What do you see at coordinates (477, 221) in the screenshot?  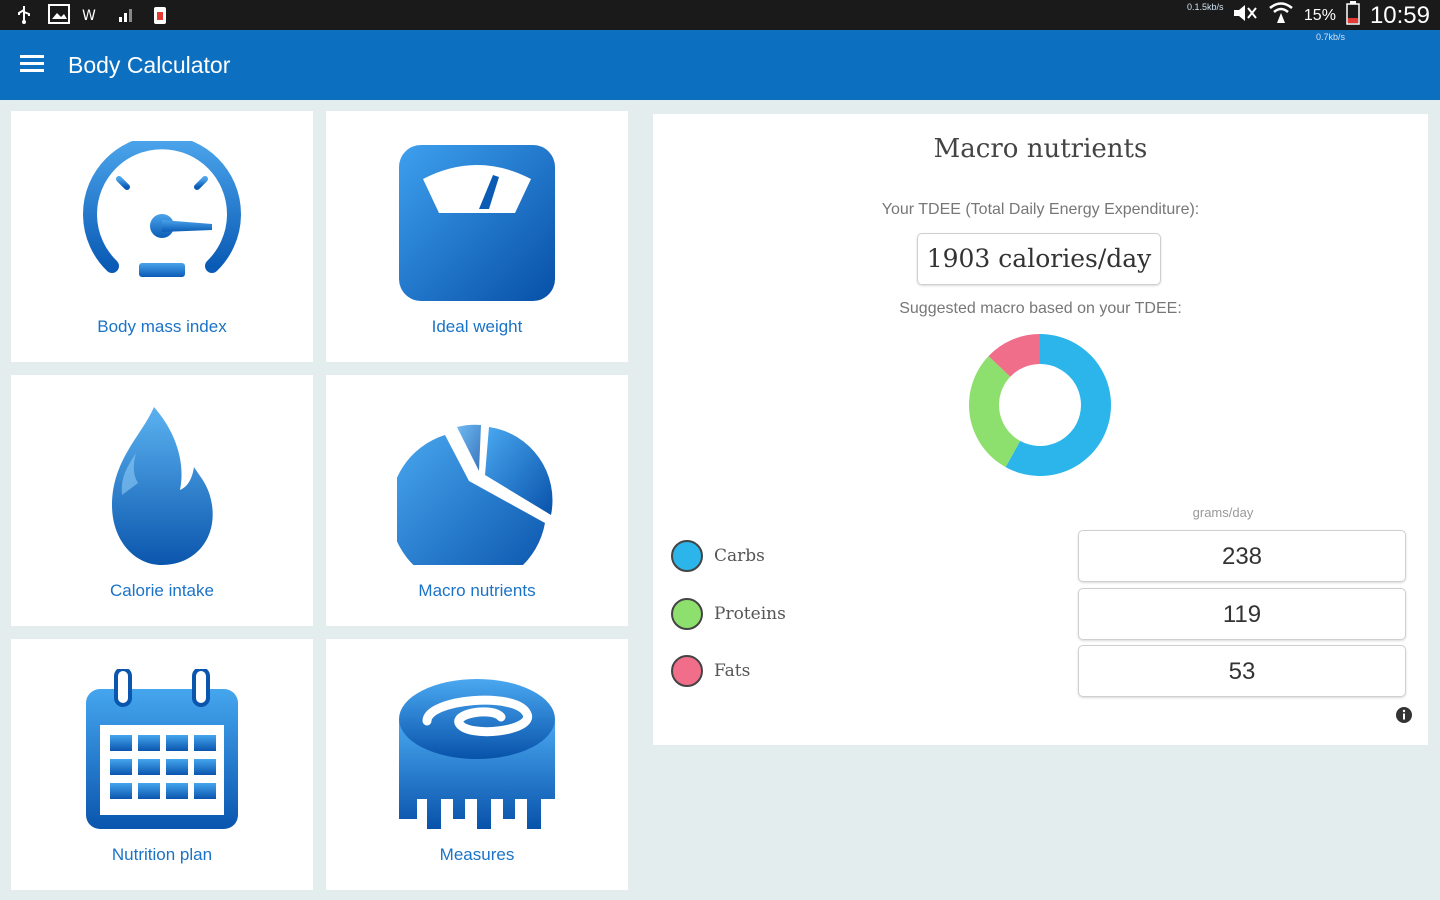 I see `scale-icon` at bounding box center [477, 221].